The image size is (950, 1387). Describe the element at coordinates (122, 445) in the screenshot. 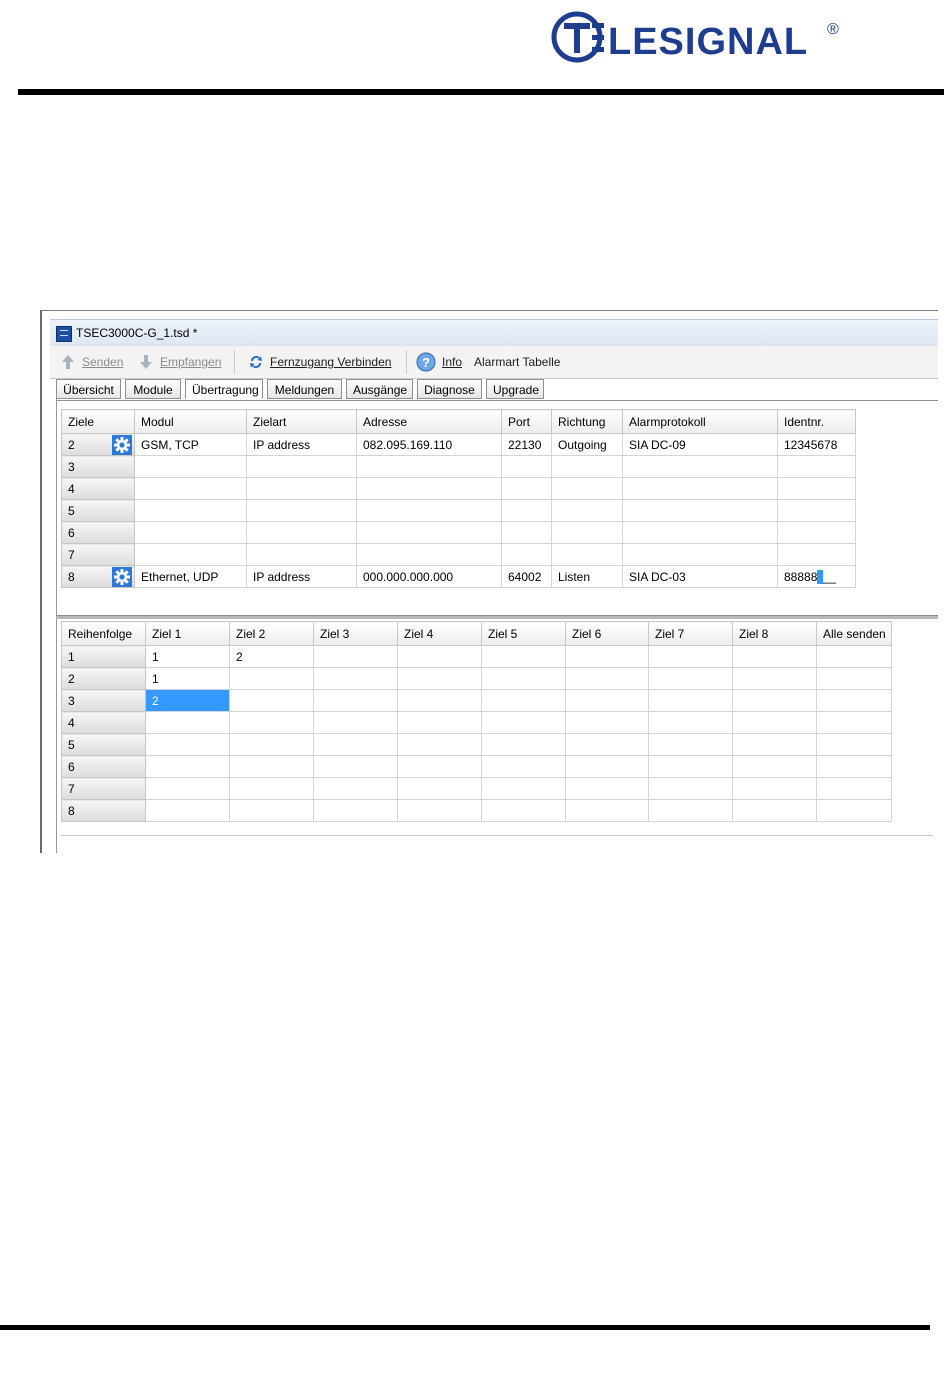

I see `gear-icon` at that location.